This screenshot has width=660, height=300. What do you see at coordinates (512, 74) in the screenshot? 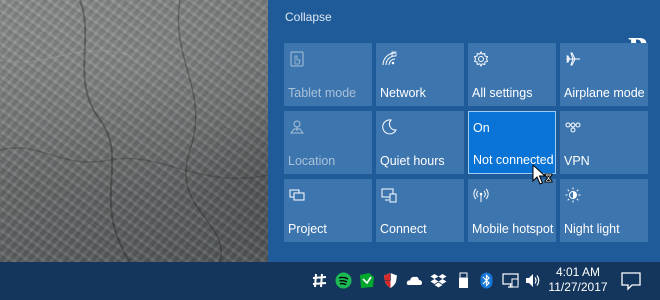
I see `tile-all-settings: All settings` at bounding box center [512, 74].